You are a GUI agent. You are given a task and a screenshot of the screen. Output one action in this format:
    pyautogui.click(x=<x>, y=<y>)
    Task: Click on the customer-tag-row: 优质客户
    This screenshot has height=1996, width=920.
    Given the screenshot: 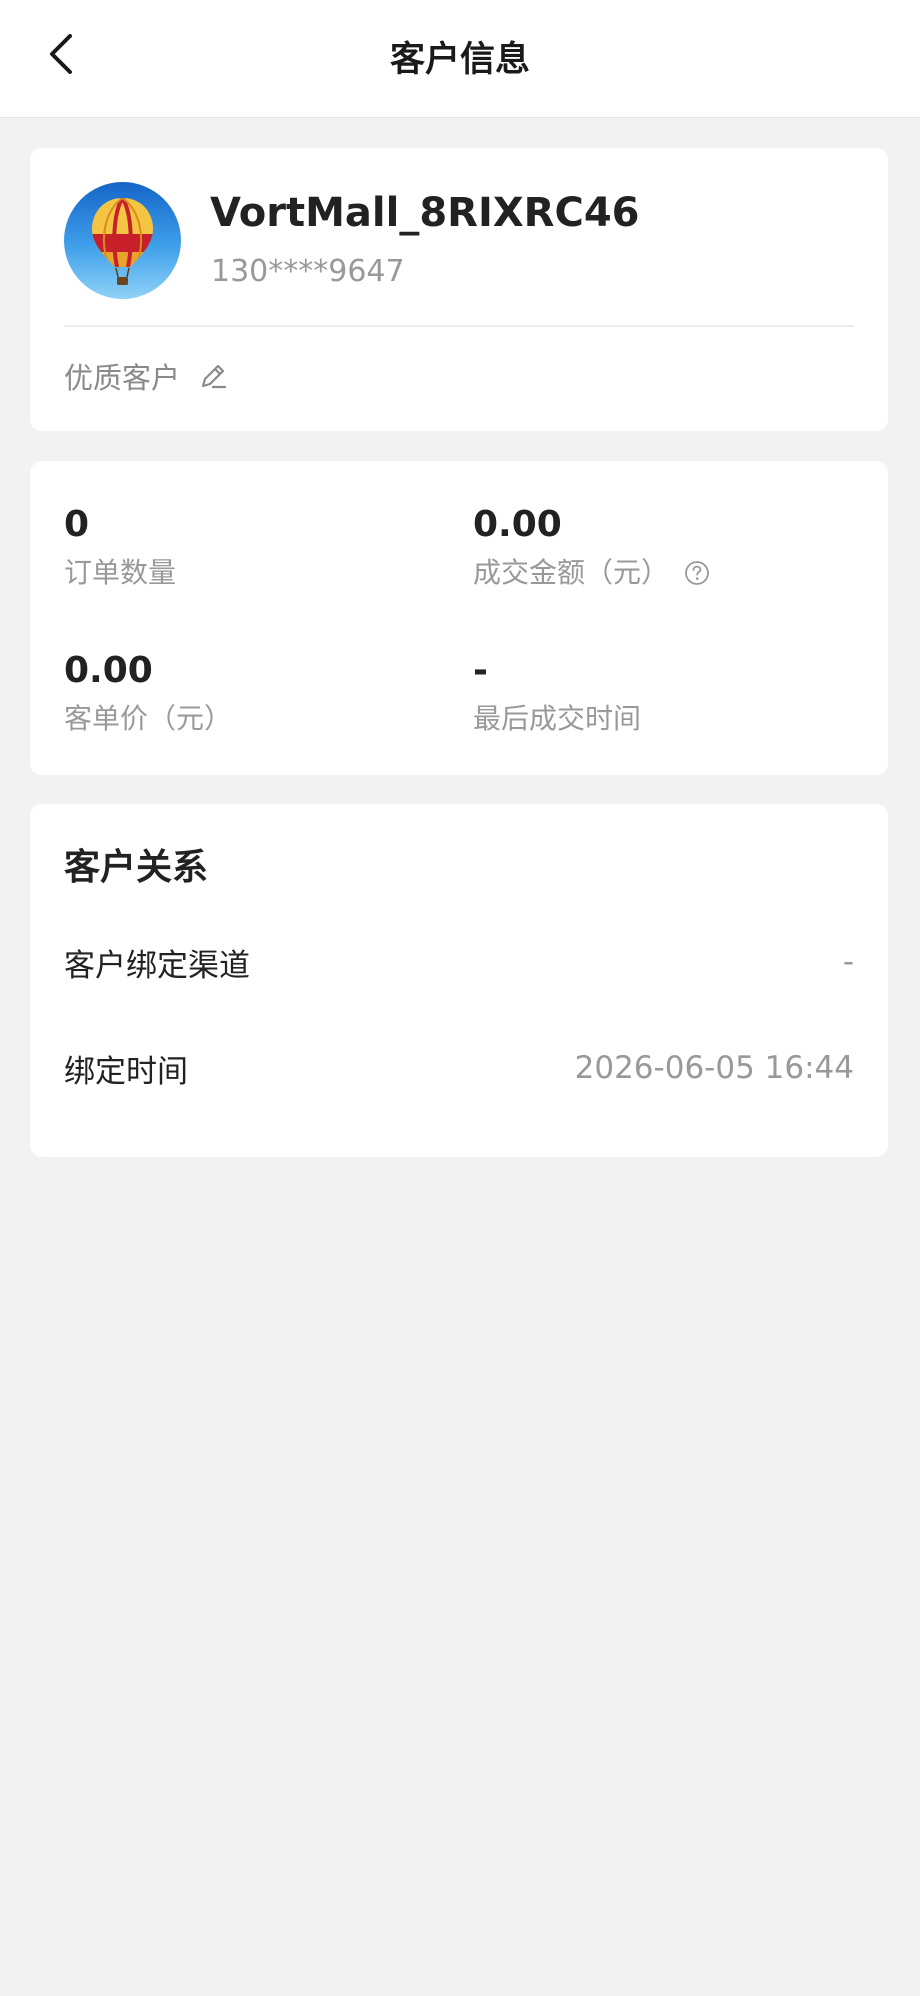 What is the action you would take?
    pyautogui.click(x=146, y=376)
    